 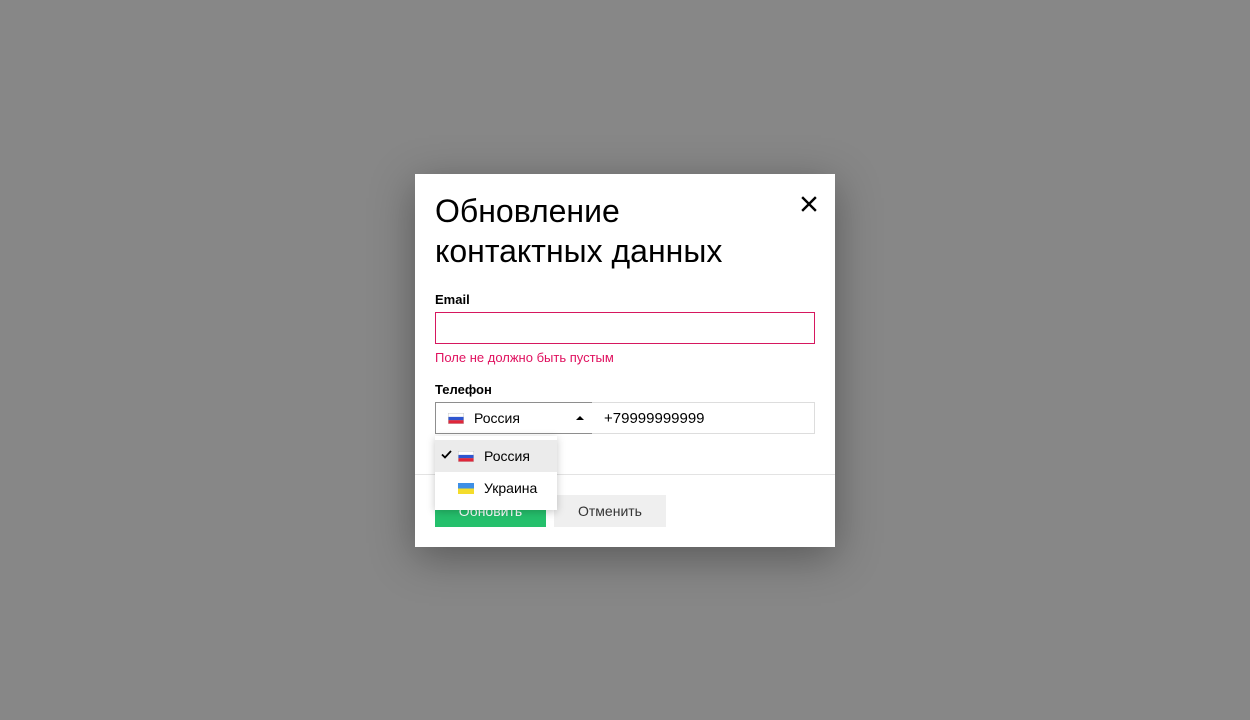 I want to click on flag-ukraine-icon, so click(x=466, y=488).